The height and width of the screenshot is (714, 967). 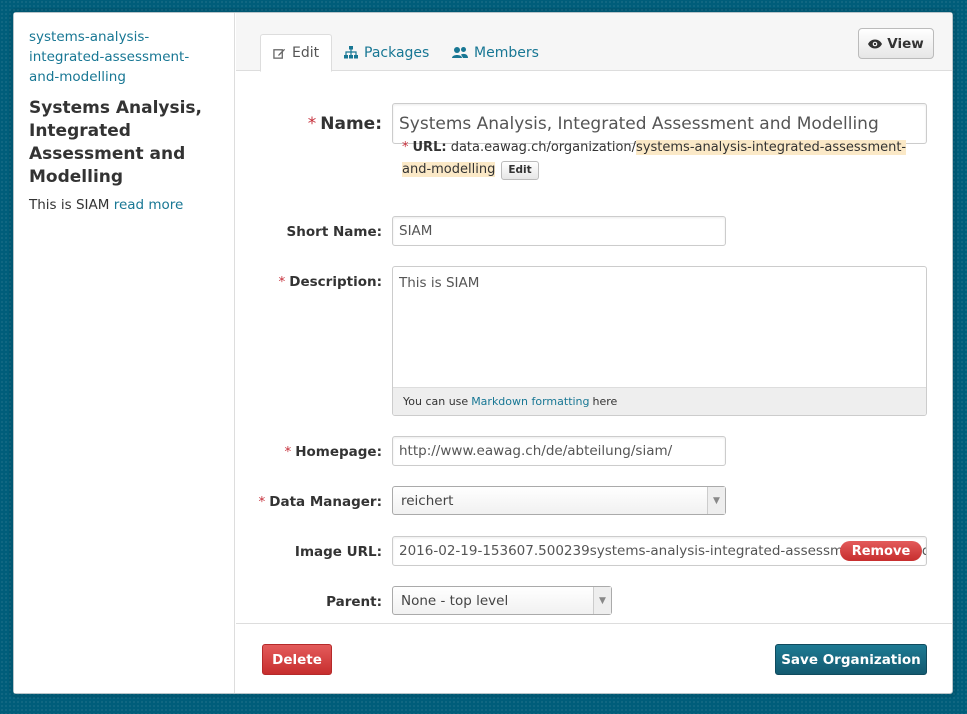 I want to click on markdown-help: You can use Markdown formatting here, so click(x=659, y=401).